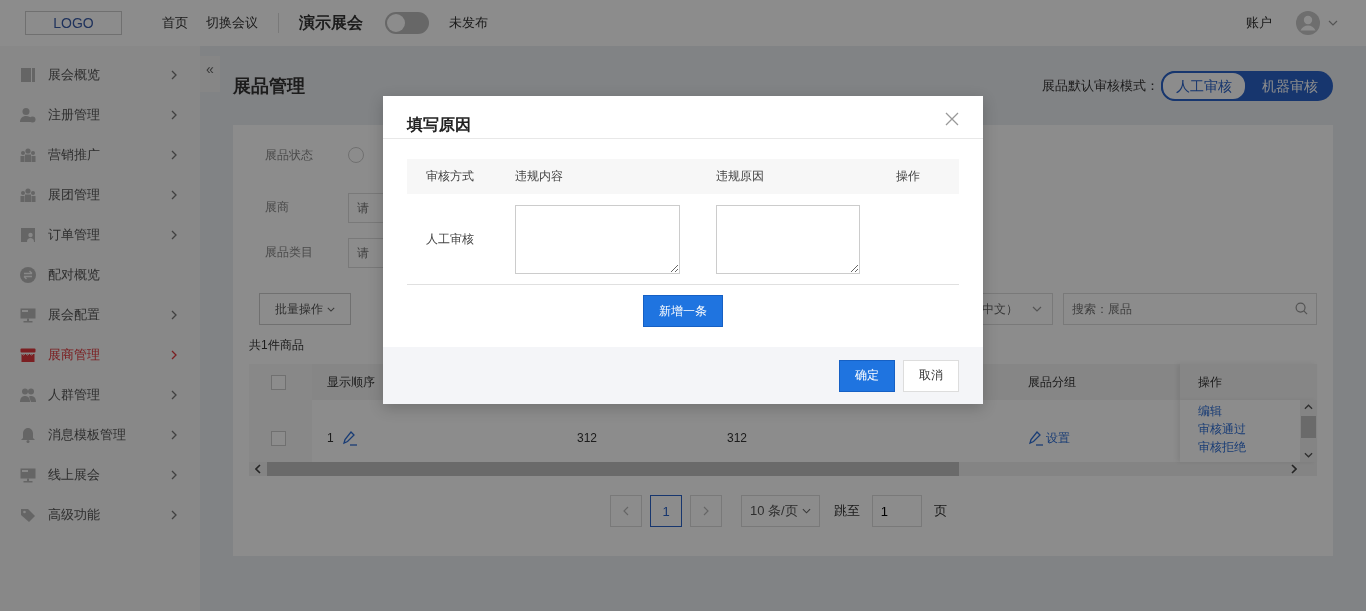  Describe the element at coordinates (780, 511) in the screenshot. I see `page-size-select: 10 条/页` at that location.